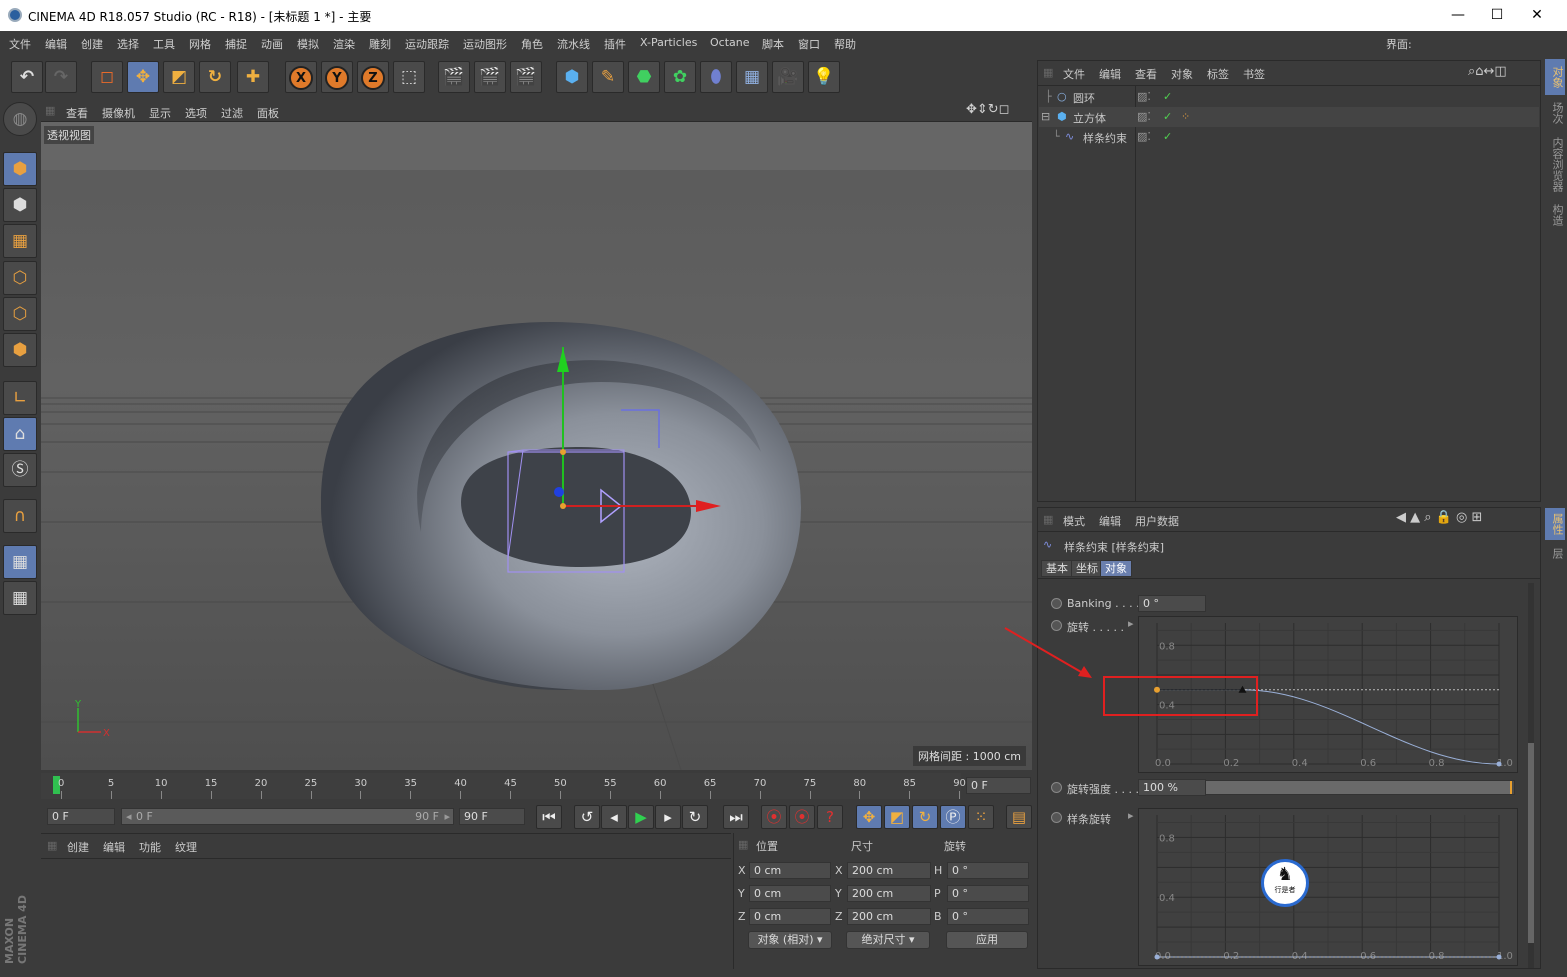  I want to click on redo-button: ↷, so click(61, 77).